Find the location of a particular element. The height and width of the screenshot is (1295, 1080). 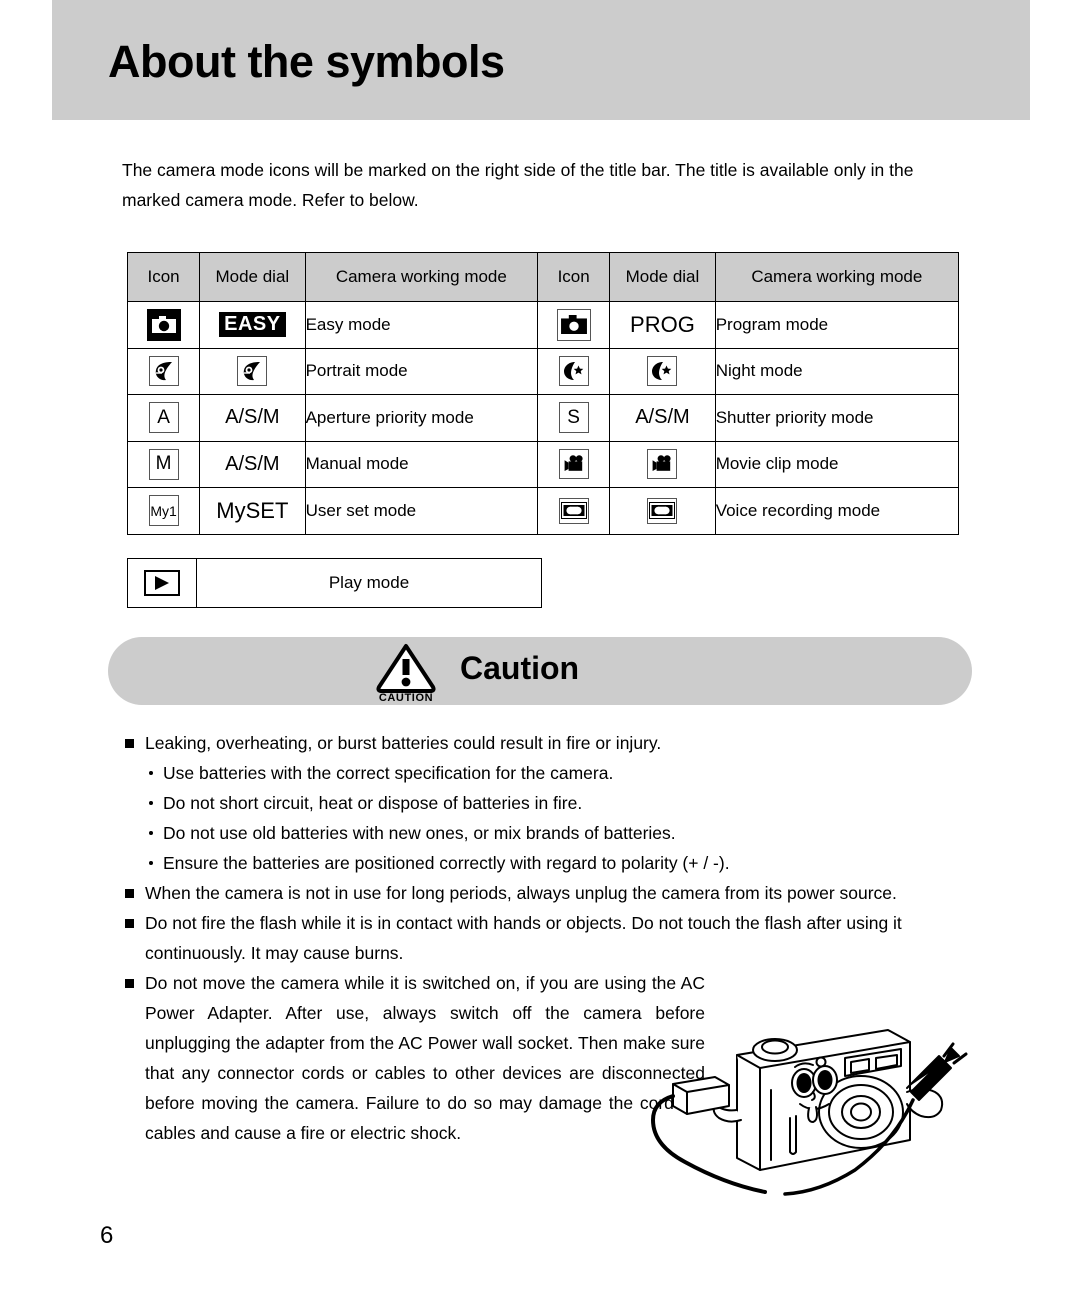

caution-banner: CAUTION Caution is located at coordinates (540, 671).